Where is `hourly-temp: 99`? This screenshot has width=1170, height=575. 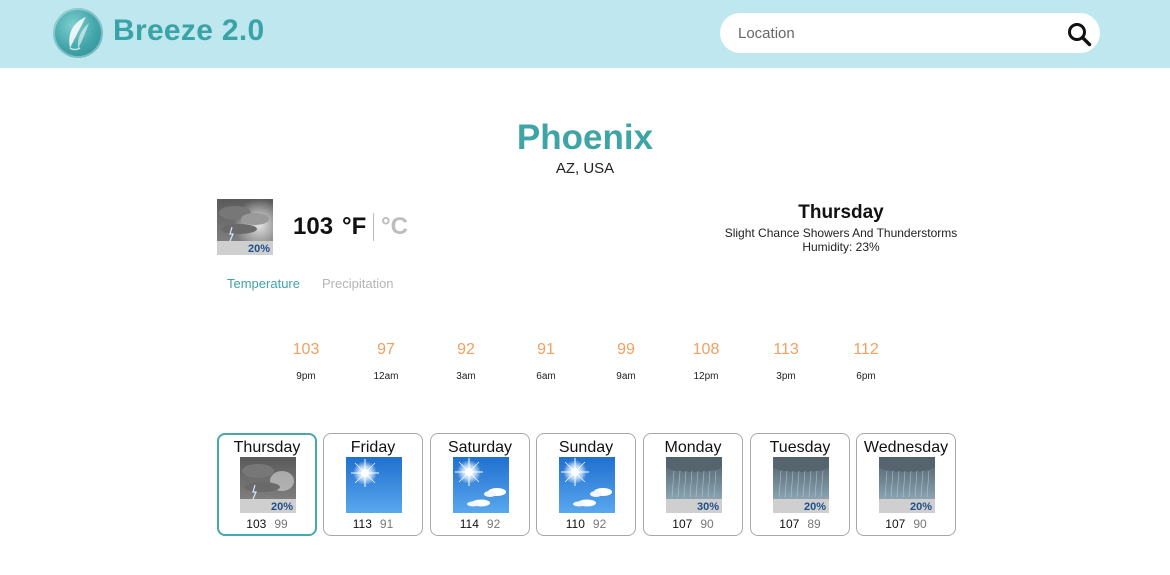 hourly-temp: 99 is located at coordinates (626, 349).